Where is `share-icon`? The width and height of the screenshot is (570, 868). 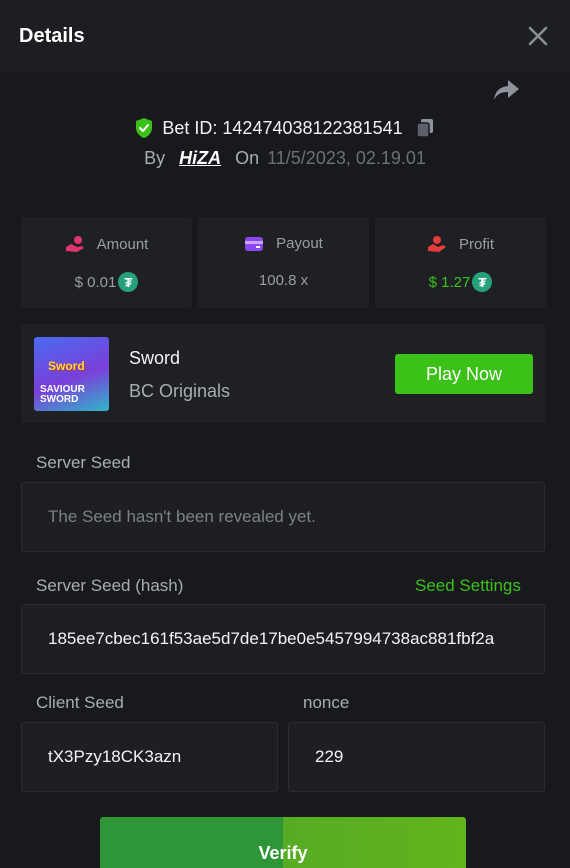
share-icon is located at coordinates (506, 90).